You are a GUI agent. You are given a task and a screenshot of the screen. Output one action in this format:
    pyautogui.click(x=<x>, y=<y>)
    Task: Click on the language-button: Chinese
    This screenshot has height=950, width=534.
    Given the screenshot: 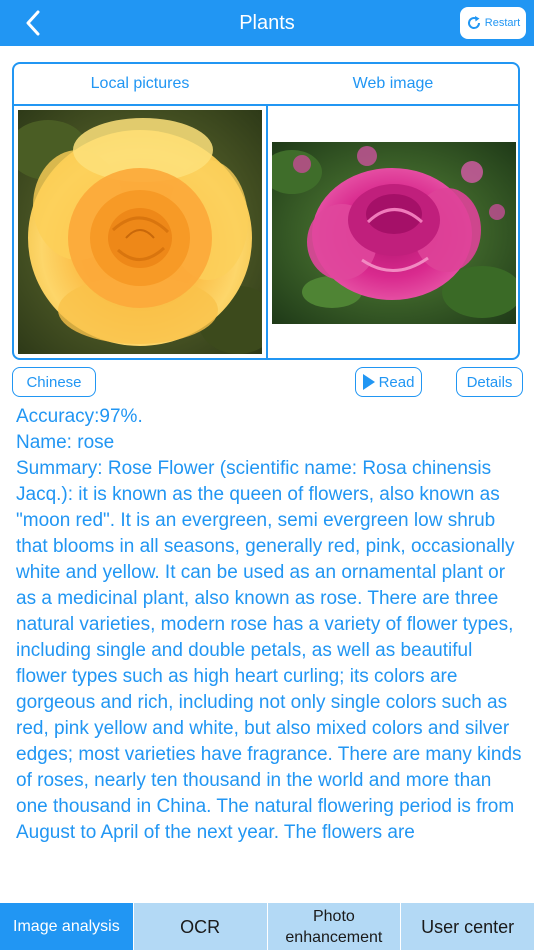 What is the action you would take?
    pyautogui.click(x=54, y=382)
    